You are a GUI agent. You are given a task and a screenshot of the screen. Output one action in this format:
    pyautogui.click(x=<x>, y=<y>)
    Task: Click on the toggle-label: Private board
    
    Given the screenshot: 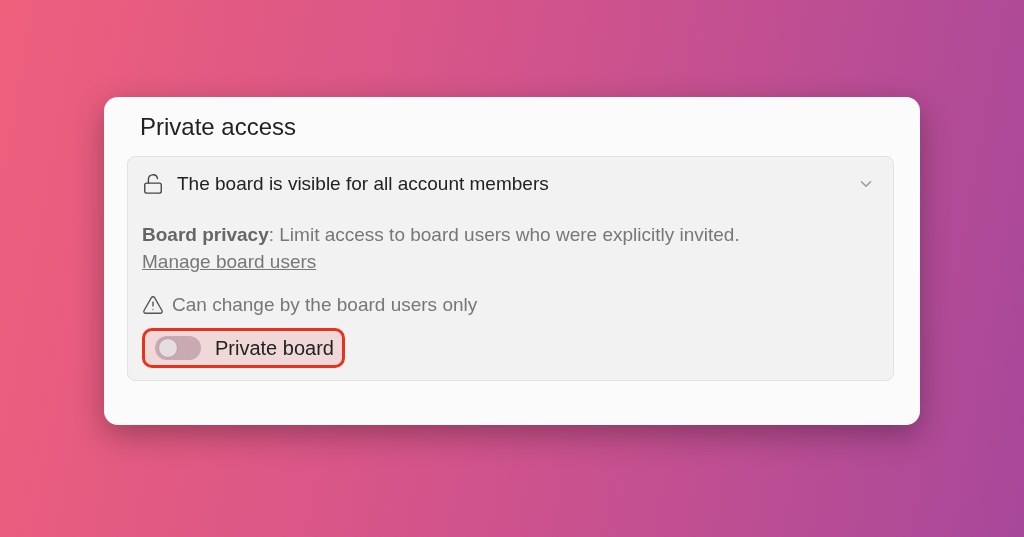 What is the action you would take?
    pyautogui.click(x=274, y=348)
    